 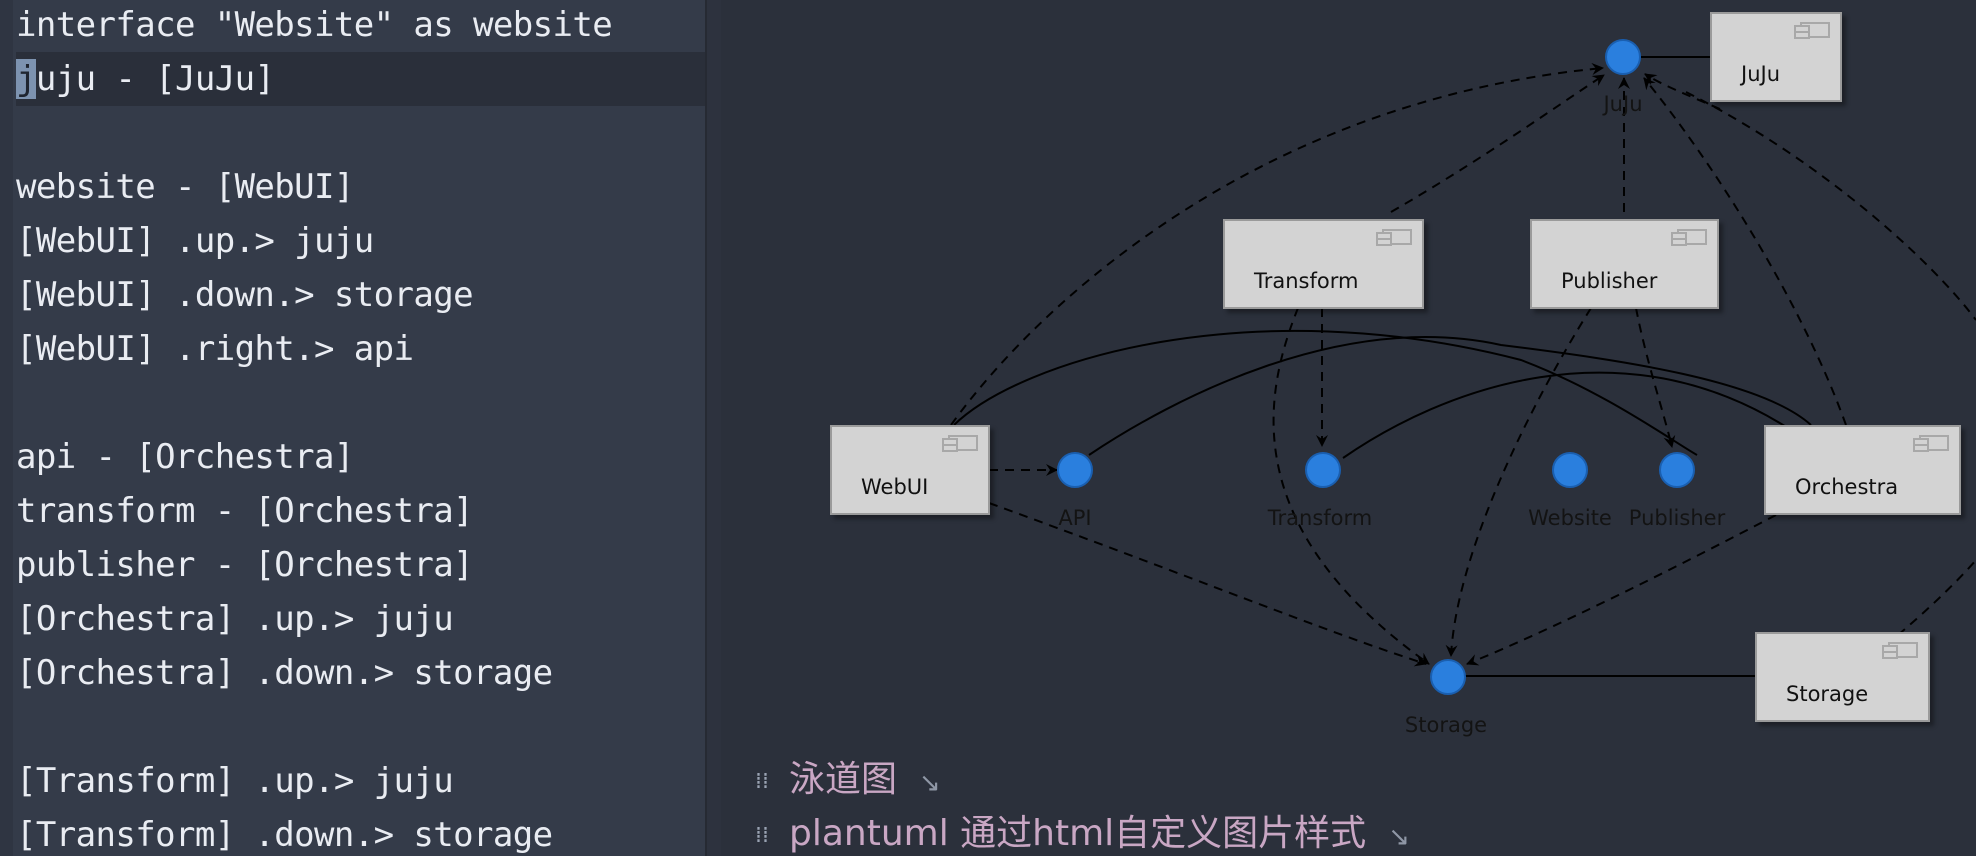 What do you see at coordinates (1448, 677) in the screenshot?
I see `interface-storage` at bounding box center [1448, 677].